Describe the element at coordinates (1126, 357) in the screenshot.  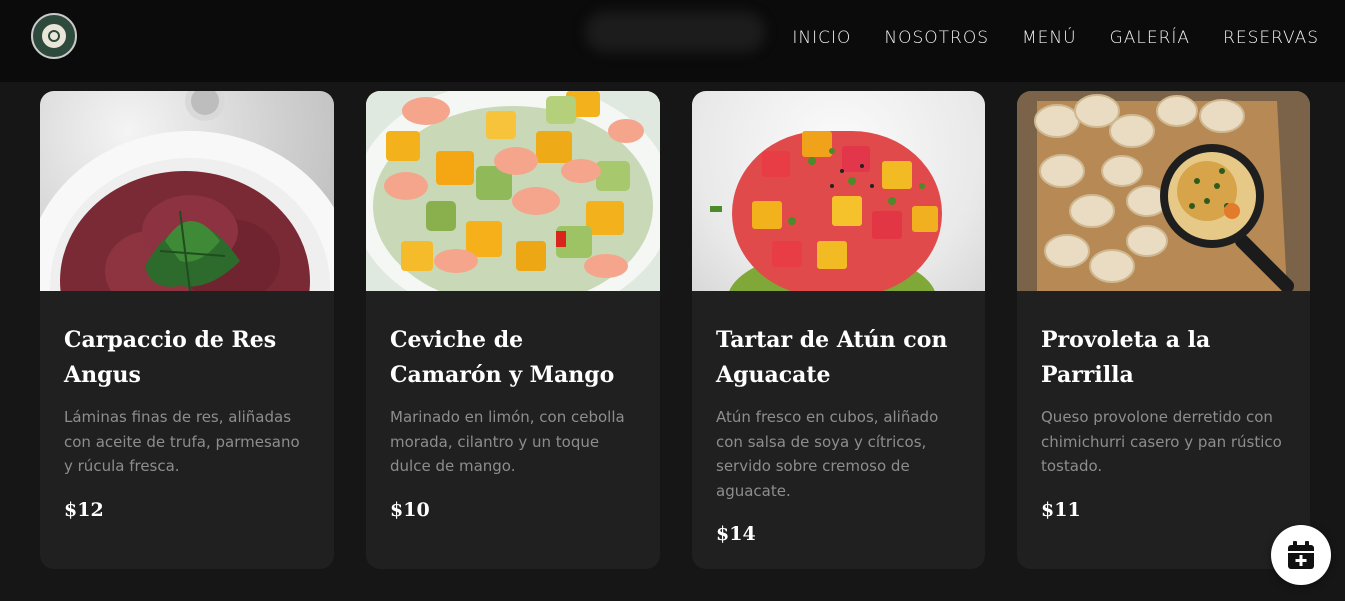
I see `dish-title: Provoleta a la Parrilla` at that location.